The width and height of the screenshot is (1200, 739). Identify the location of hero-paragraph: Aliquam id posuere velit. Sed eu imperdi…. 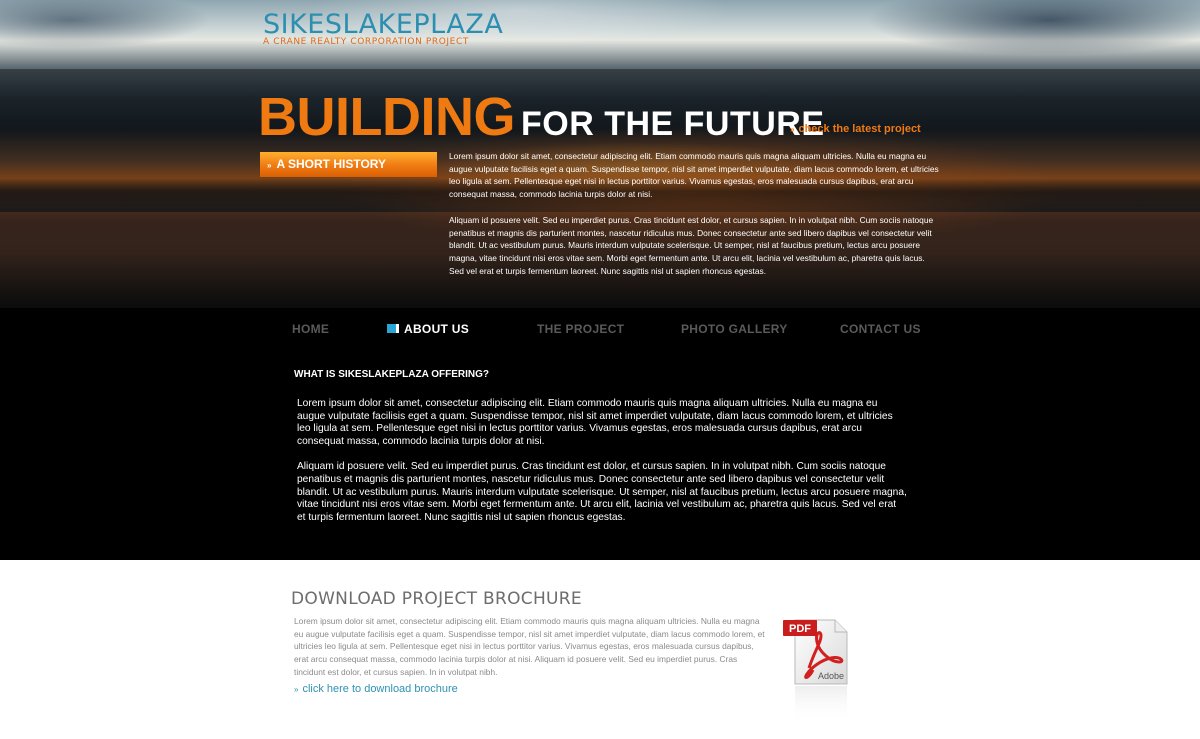
(691, 245).